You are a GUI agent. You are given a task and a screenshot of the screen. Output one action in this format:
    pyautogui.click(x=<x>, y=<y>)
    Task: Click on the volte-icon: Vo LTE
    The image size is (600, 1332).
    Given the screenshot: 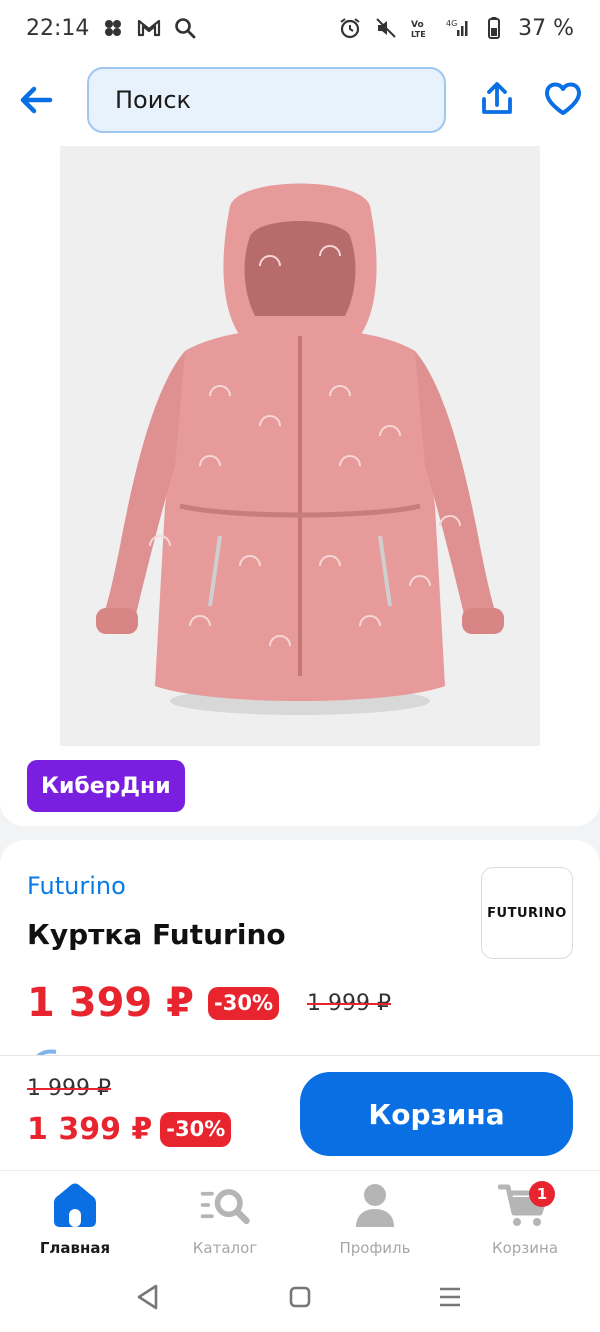 What is the action you would take?
    pyautogui.click(x=422, y=28)
    